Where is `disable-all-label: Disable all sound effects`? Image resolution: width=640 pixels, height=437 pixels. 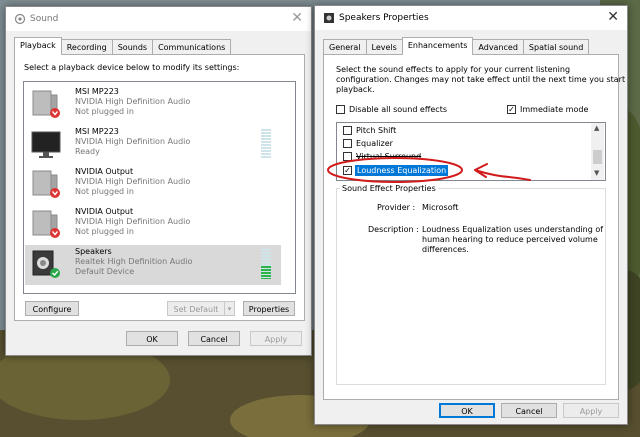 disable-all-label: Disable all sound effects is located at coordinates (398, 109).